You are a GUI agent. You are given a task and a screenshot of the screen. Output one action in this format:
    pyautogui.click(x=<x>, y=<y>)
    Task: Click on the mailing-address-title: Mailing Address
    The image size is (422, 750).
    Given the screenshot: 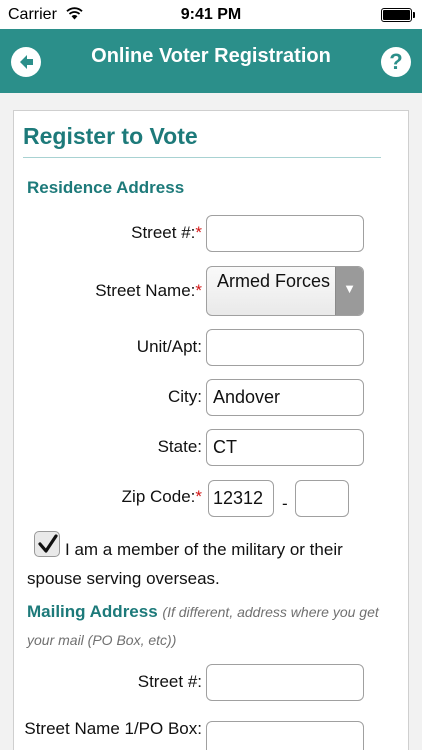 What is the action you would take?
    pyautogui.click(x=92, y=611)
    